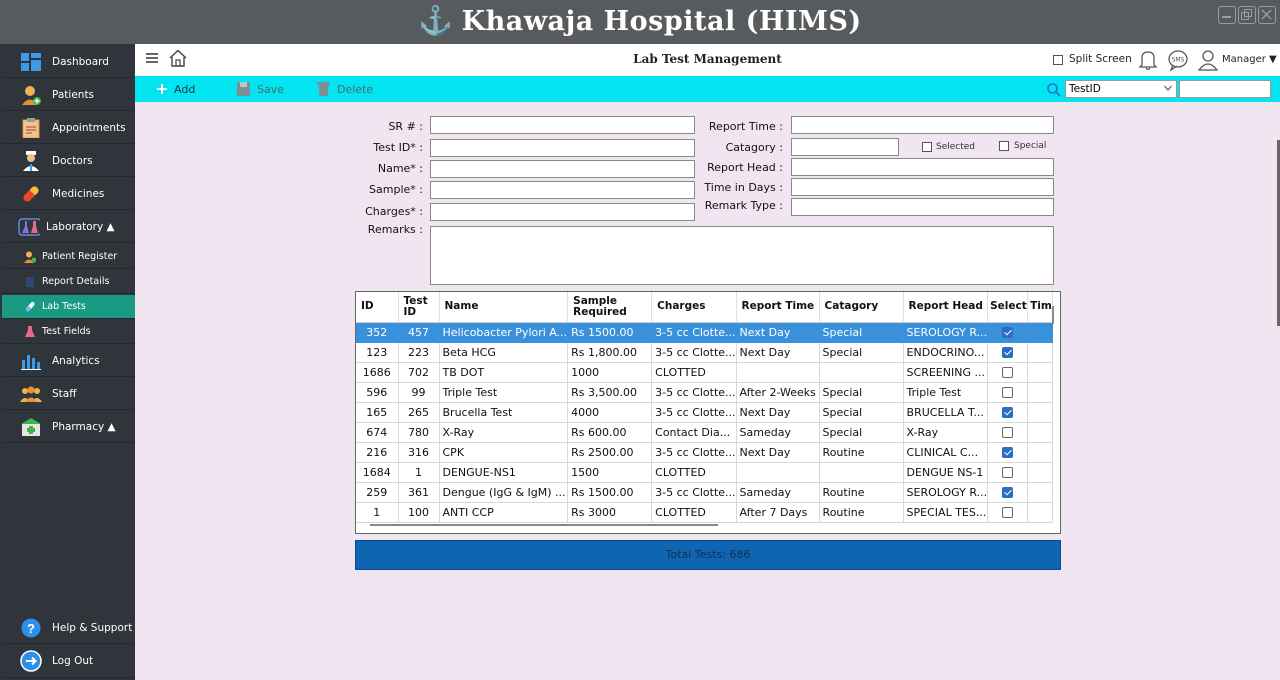 The height and width of the screenshot is (680, 1280). I want to click on add-button: Add, so click(176, 89).